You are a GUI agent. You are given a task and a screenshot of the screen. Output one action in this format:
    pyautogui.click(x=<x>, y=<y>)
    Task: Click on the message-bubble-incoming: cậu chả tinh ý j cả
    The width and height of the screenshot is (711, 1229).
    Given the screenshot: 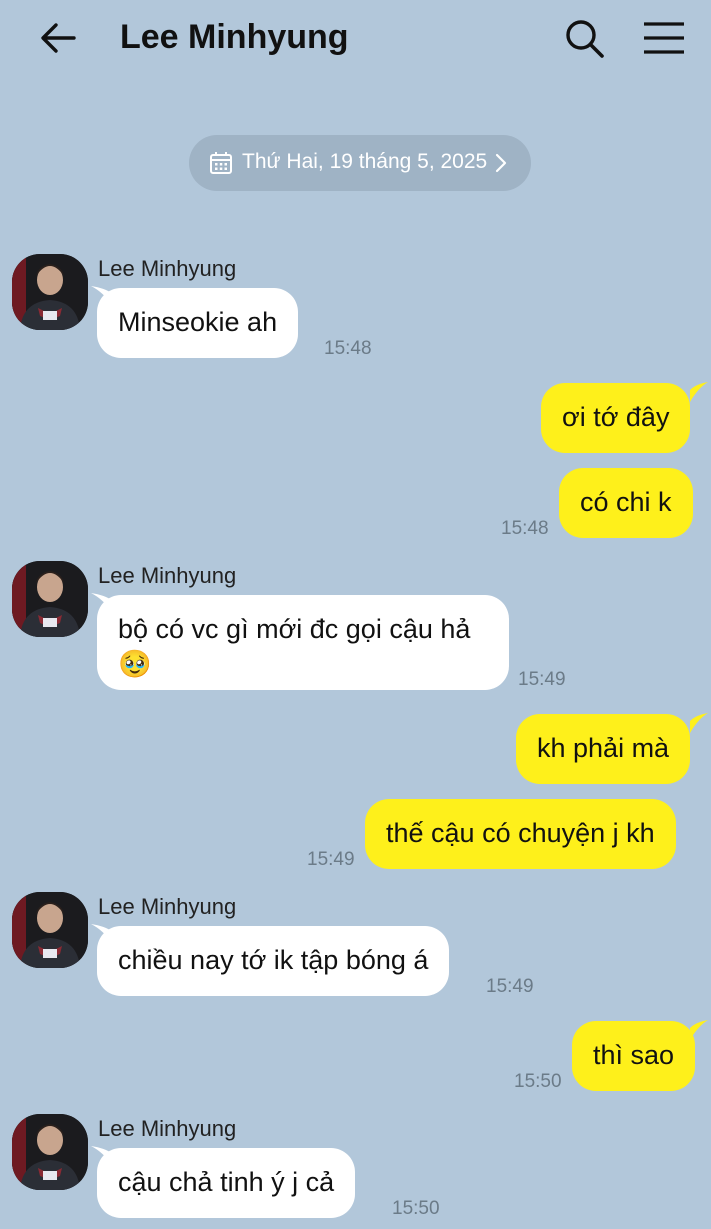 What is the action you would take?
    pyautogui.click(x=226, y=1183)
    